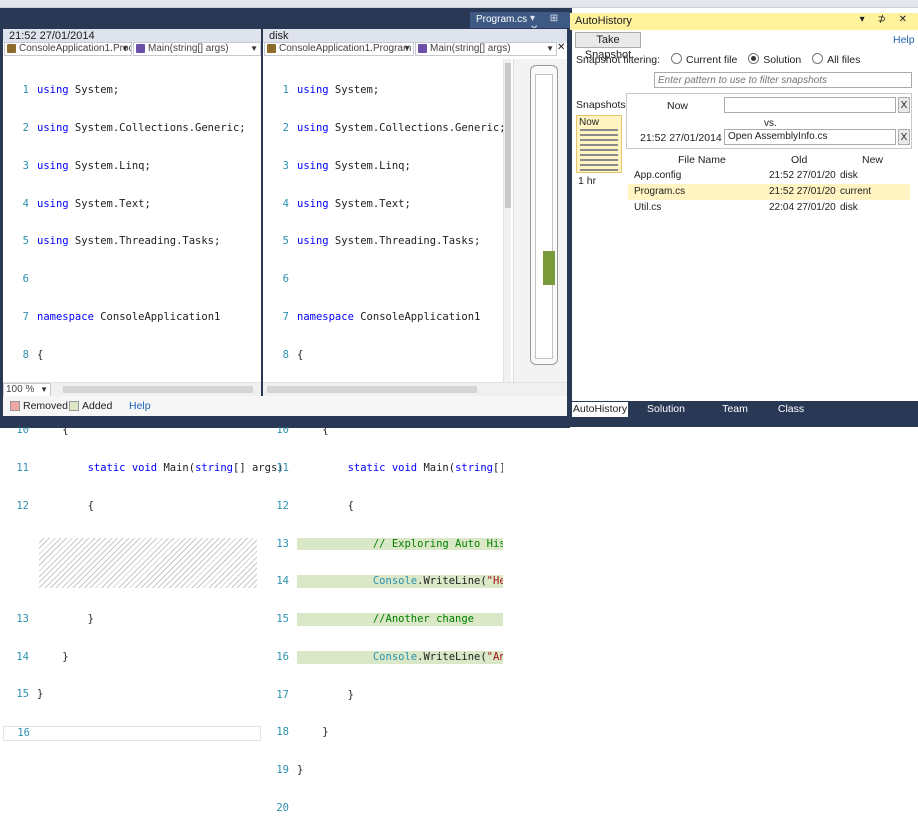 The width and height of the screenshot is (918, 840). What do you see at coordinates (345, 48) in the screenshot?
I see `combo-value: ConsoleApplication1.Program` at bounding box center [345, 48].